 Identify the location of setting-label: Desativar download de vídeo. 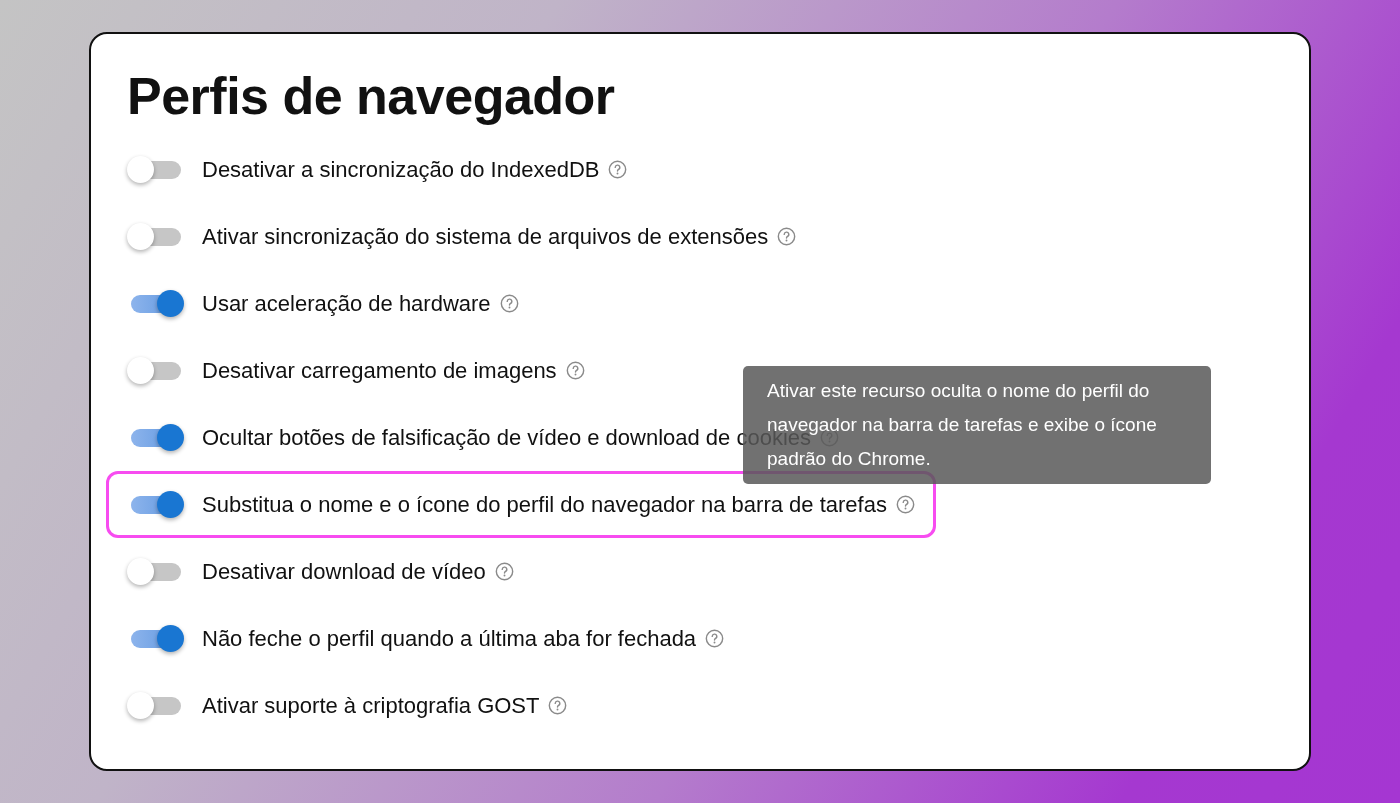
(344, 571).